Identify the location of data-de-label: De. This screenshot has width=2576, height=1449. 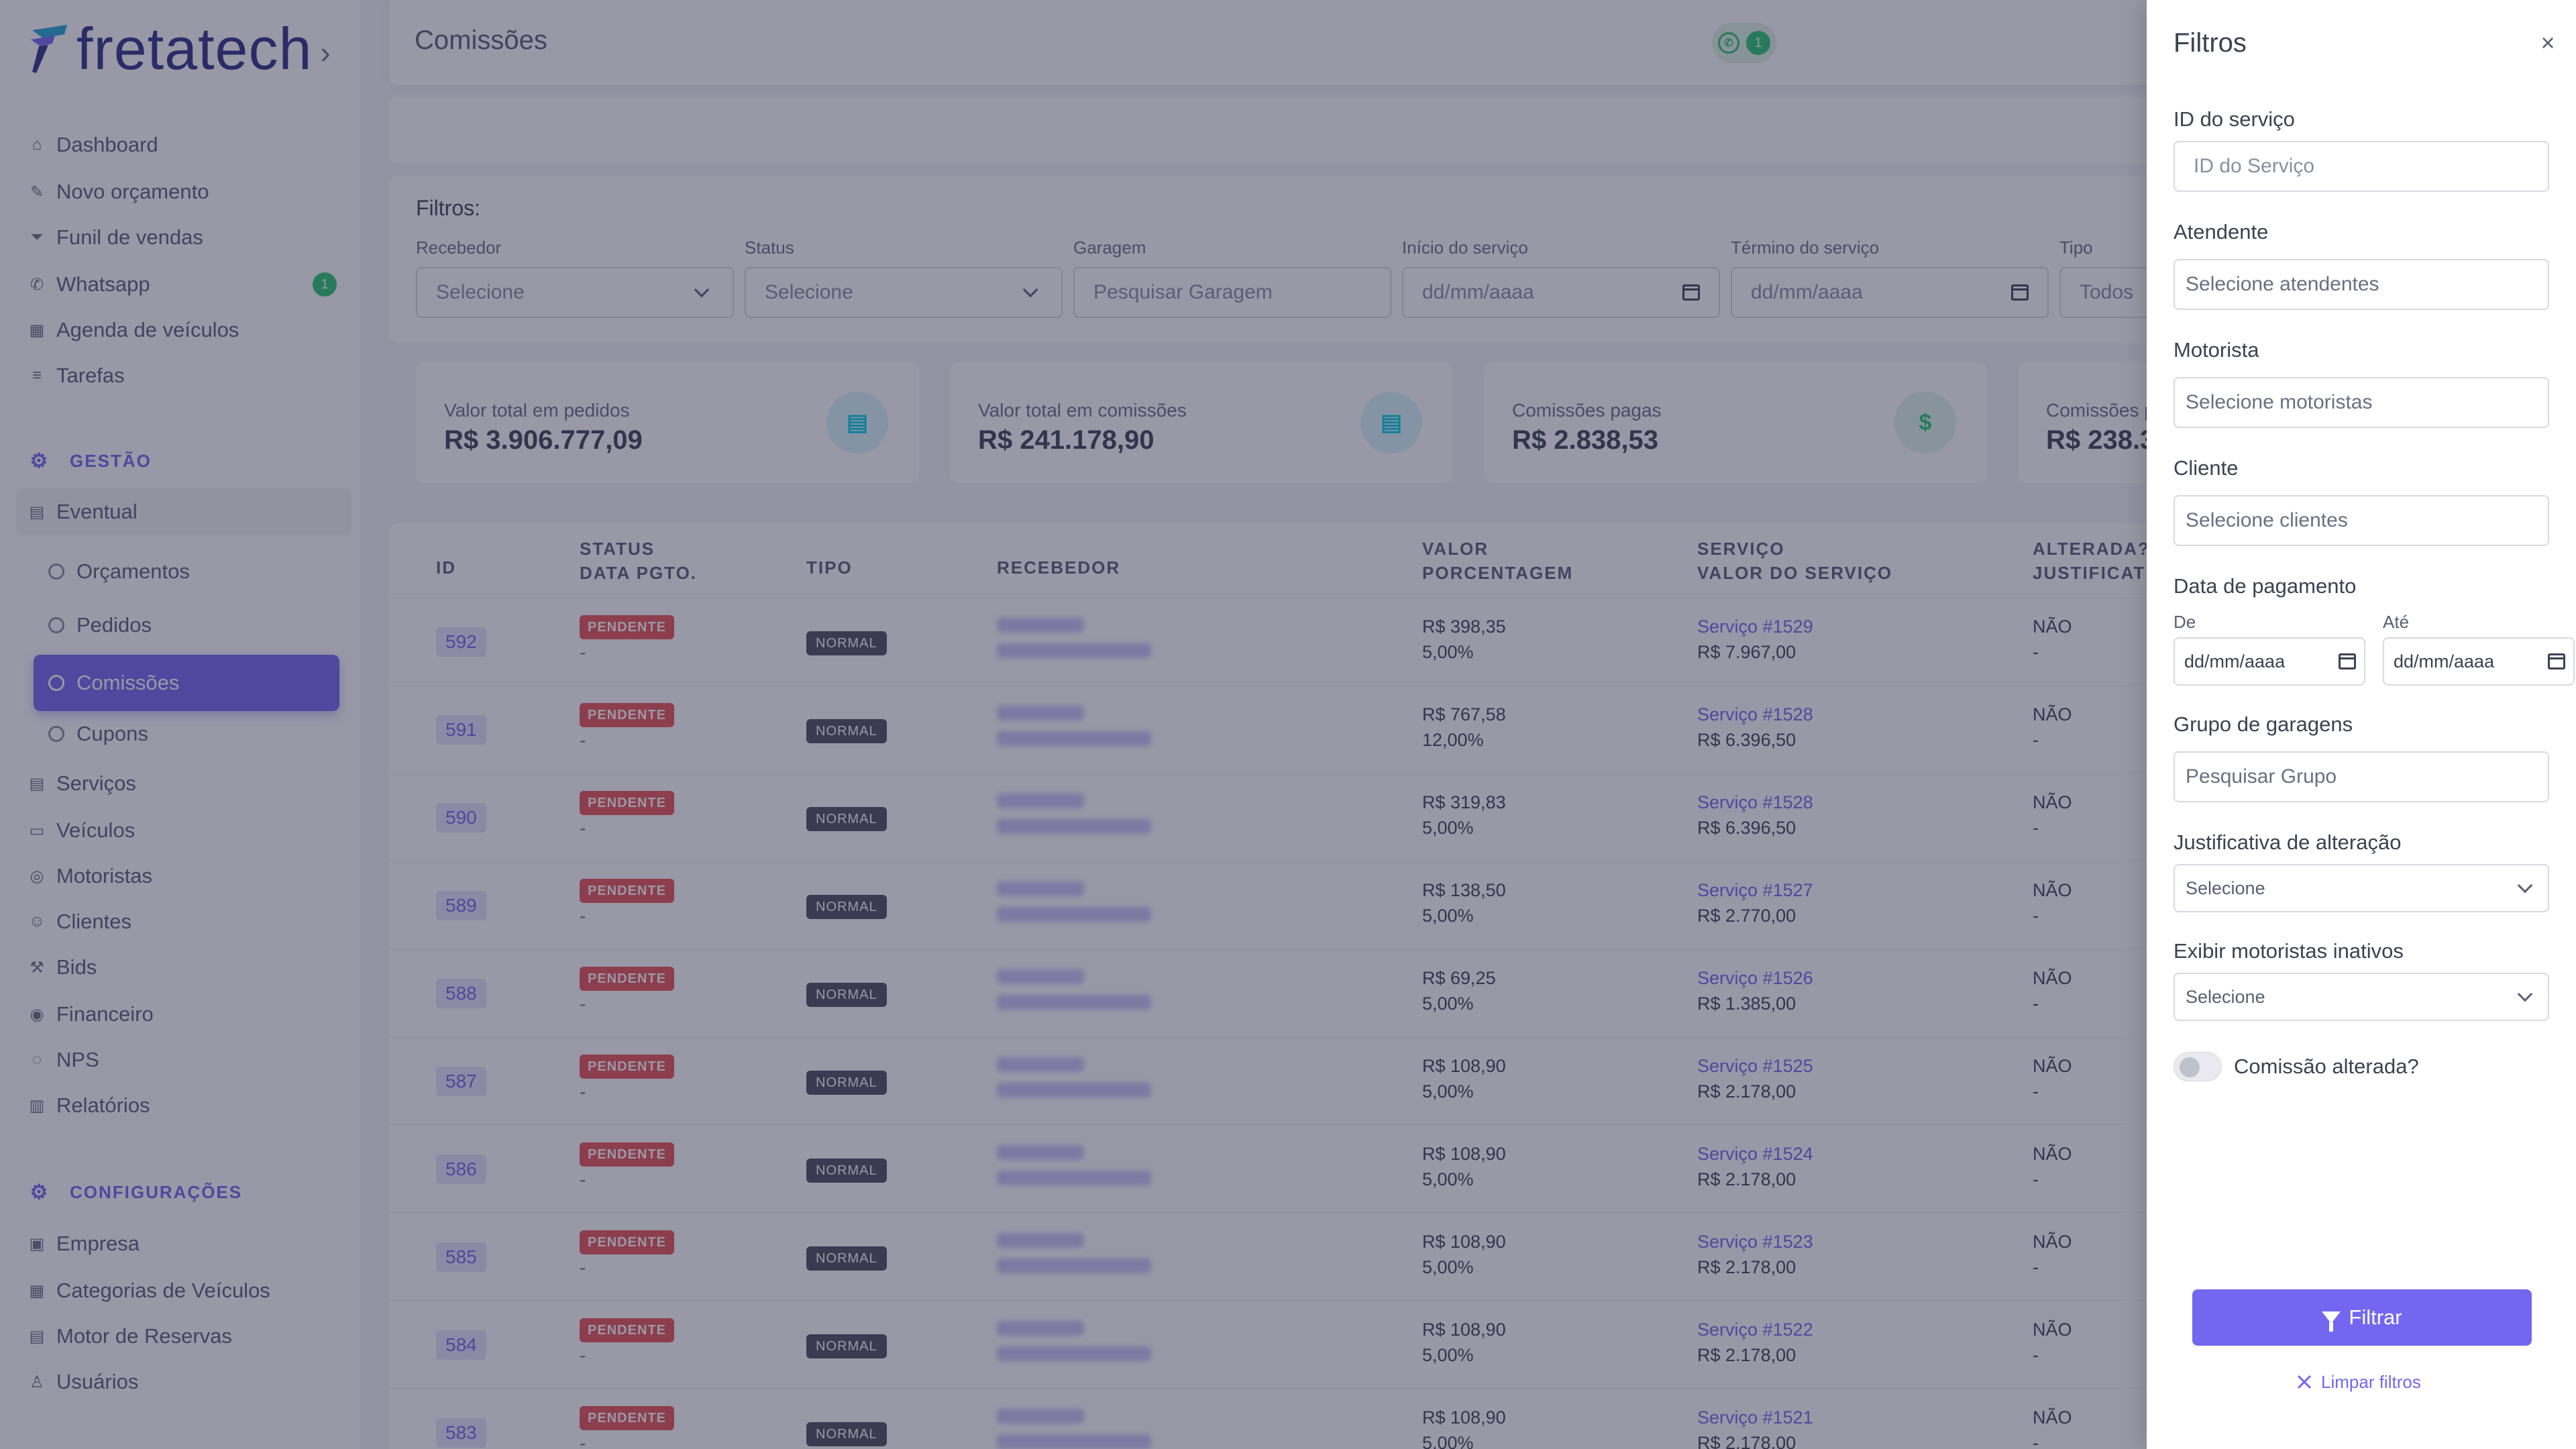
(2185, 622).